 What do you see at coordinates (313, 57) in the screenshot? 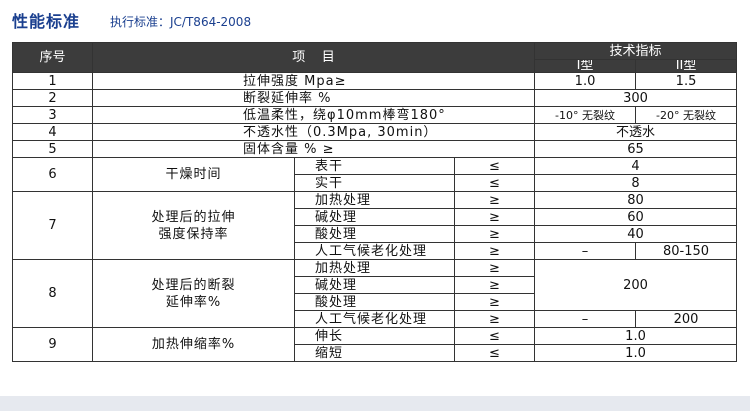
I see `col-header-item: 项 目` at bounding box center [313, 57].